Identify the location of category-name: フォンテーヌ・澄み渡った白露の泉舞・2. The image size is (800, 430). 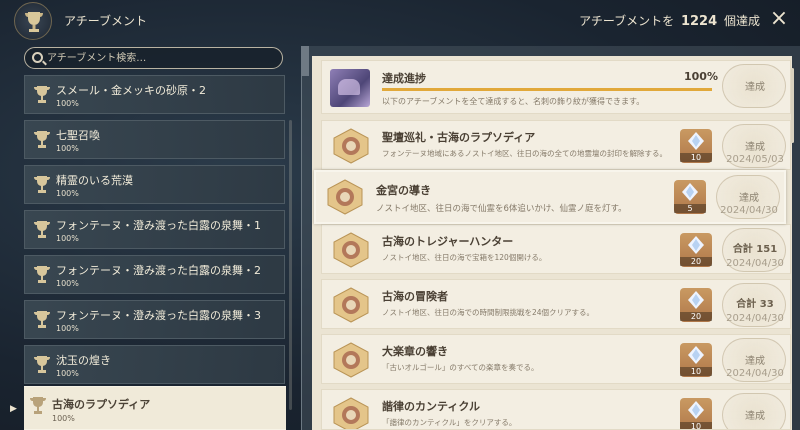
(158, 270).